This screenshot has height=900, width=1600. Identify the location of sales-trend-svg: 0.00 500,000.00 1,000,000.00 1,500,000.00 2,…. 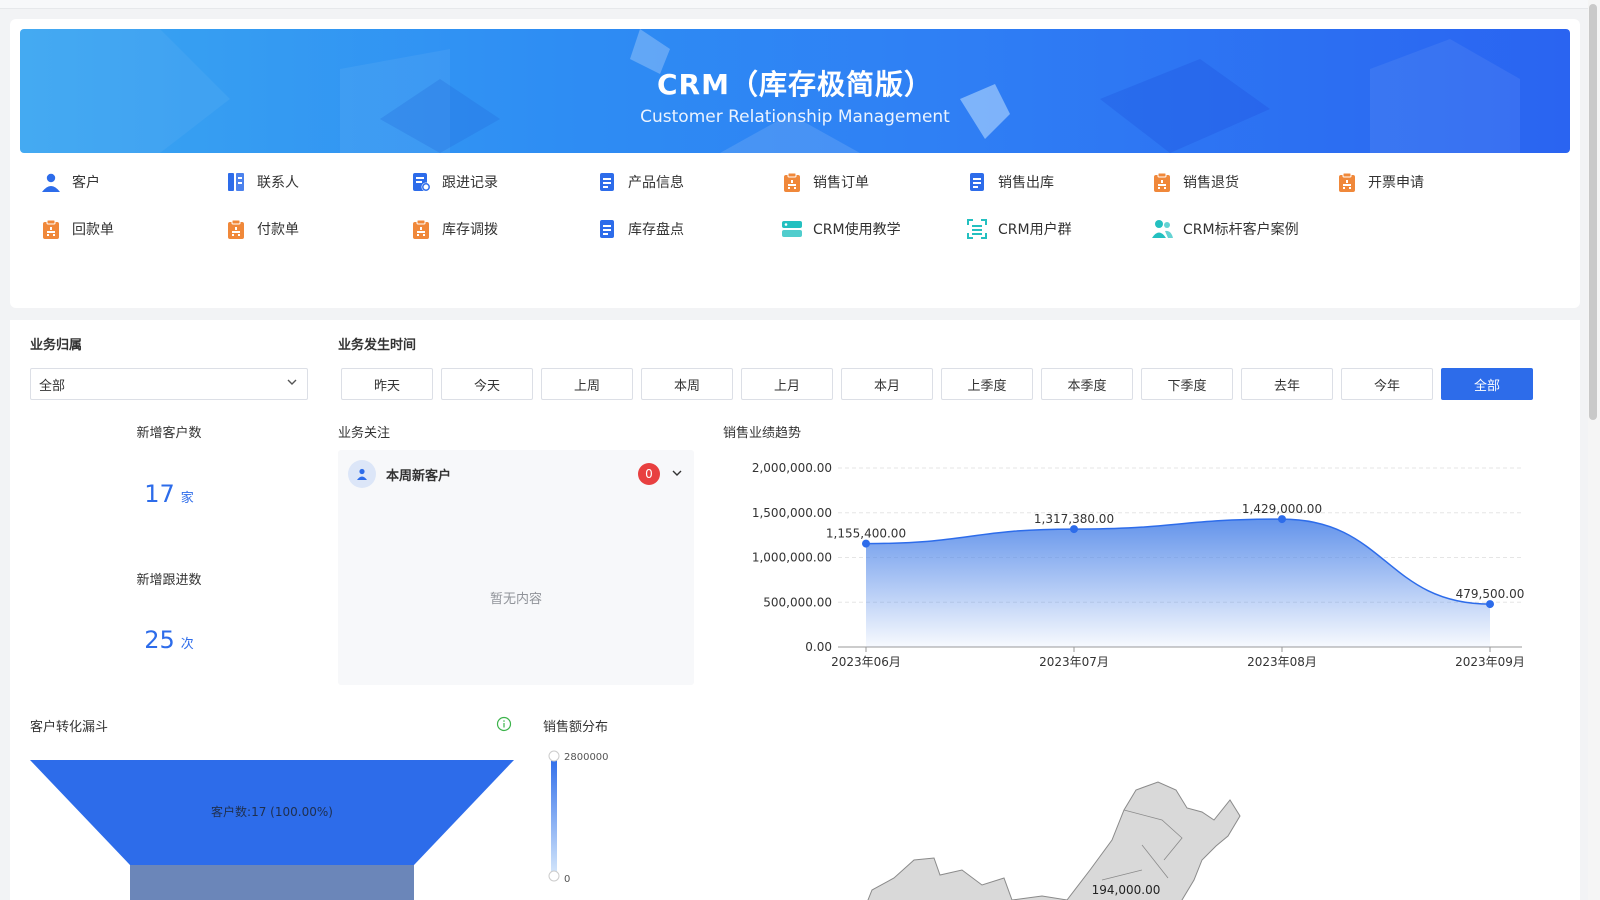
(1138, 565).